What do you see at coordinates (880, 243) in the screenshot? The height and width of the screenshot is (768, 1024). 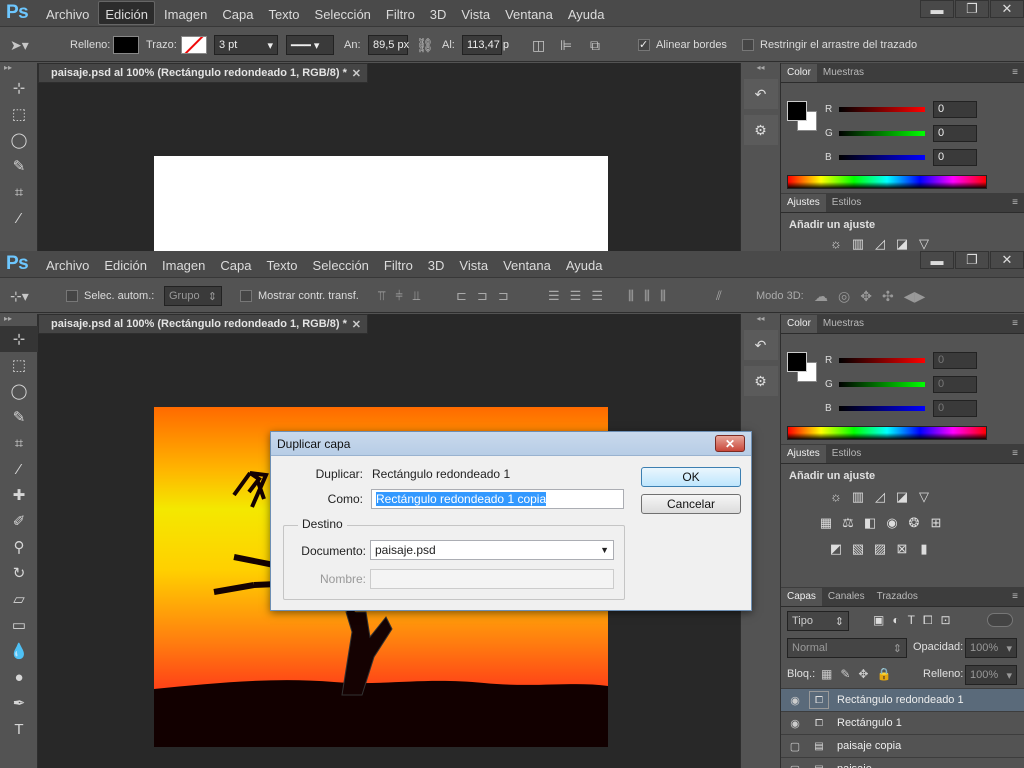 I see `curves-icon: ◿` at bounding box center [880, 243].